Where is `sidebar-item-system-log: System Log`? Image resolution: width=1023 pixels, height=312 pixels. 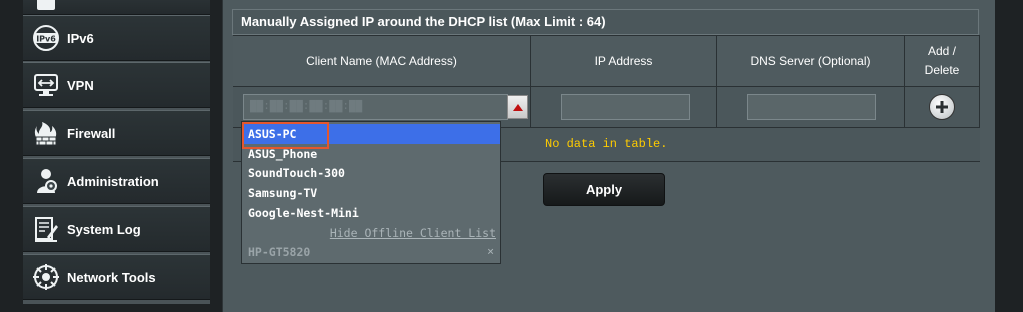 sidebar-item-system-log: System Log is located at coordinates (116, 229).